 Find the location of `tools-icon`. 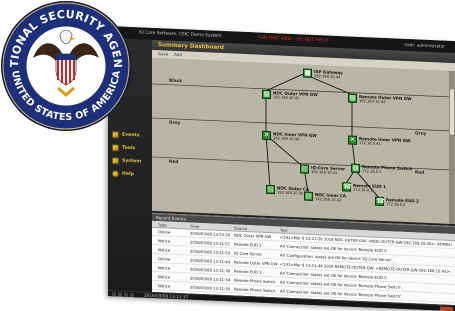

tools-icon is located at coordinates (115, 148).